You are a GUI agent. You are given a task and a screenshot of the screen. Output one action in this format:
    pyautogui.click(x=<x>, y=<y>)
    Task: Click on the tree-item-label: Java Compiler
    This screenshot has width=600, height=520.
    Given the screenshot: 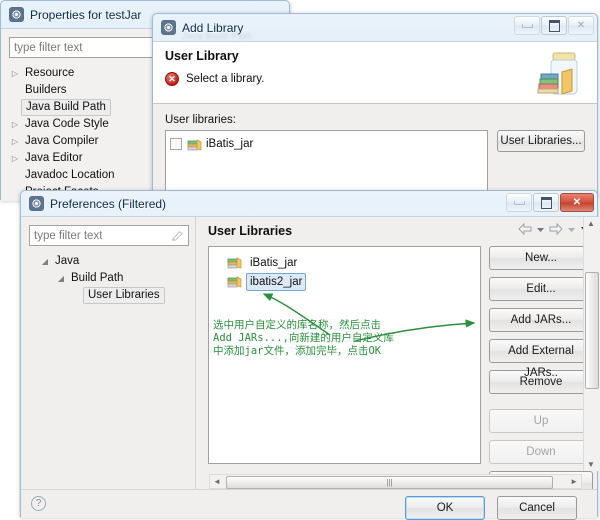 What is the action you would take?
    pyautogui.click(x=62, y=141)
    